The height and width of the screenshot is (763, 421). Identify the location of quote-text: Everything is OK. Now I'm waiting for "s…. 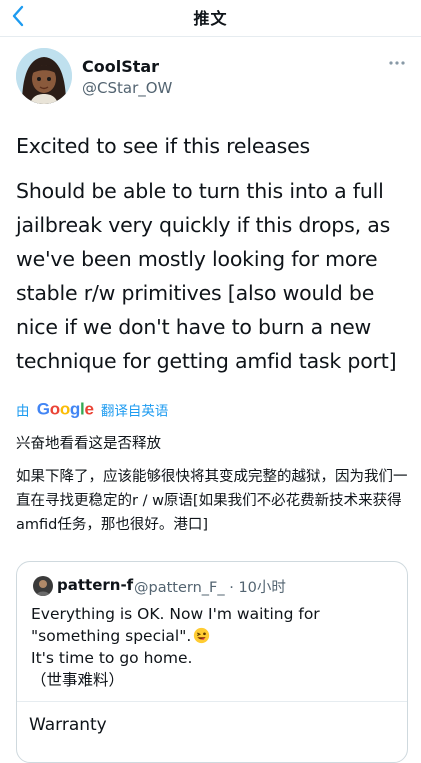
(211, 647).